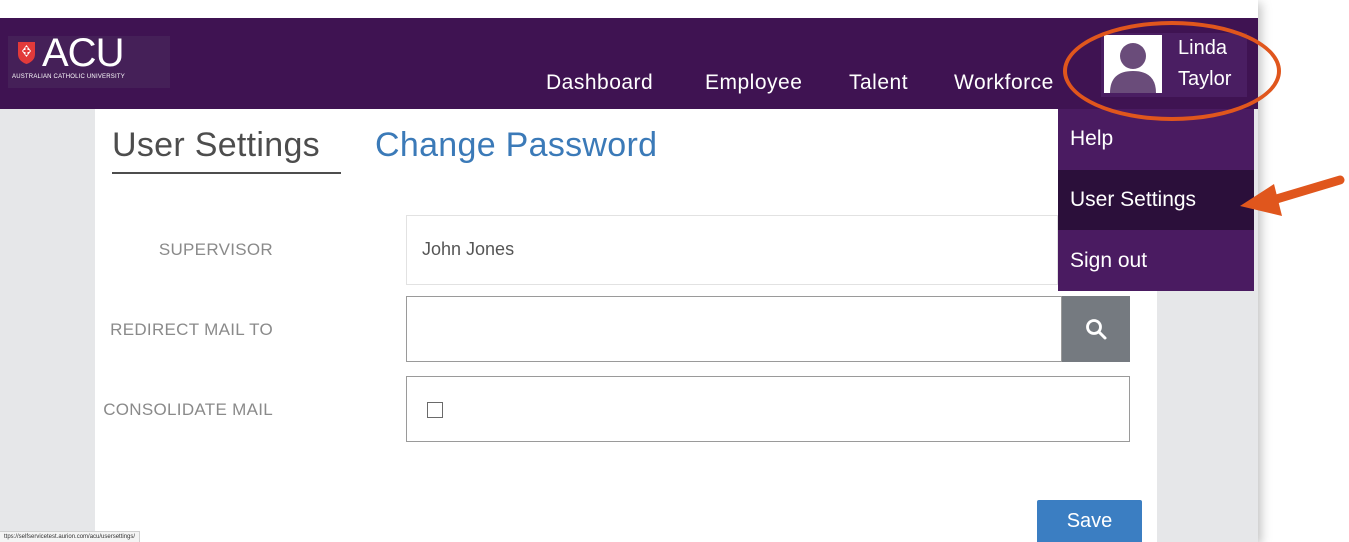 The image size is (1349, 542). Describe the element at coordinates (215, 249) in the screenshot. I see `supervisor-label: SUPERVISOR` at that location.